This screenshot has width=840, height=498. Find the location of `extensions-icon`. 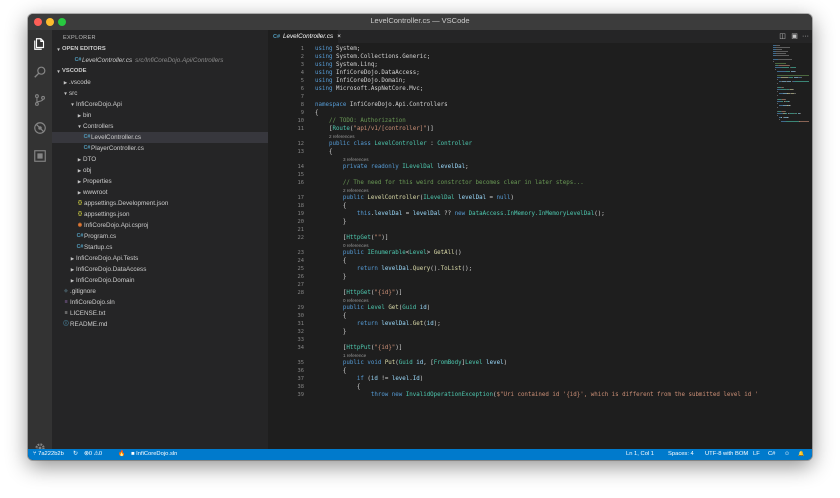

extensions-icon is located at coordinates (40, 156).